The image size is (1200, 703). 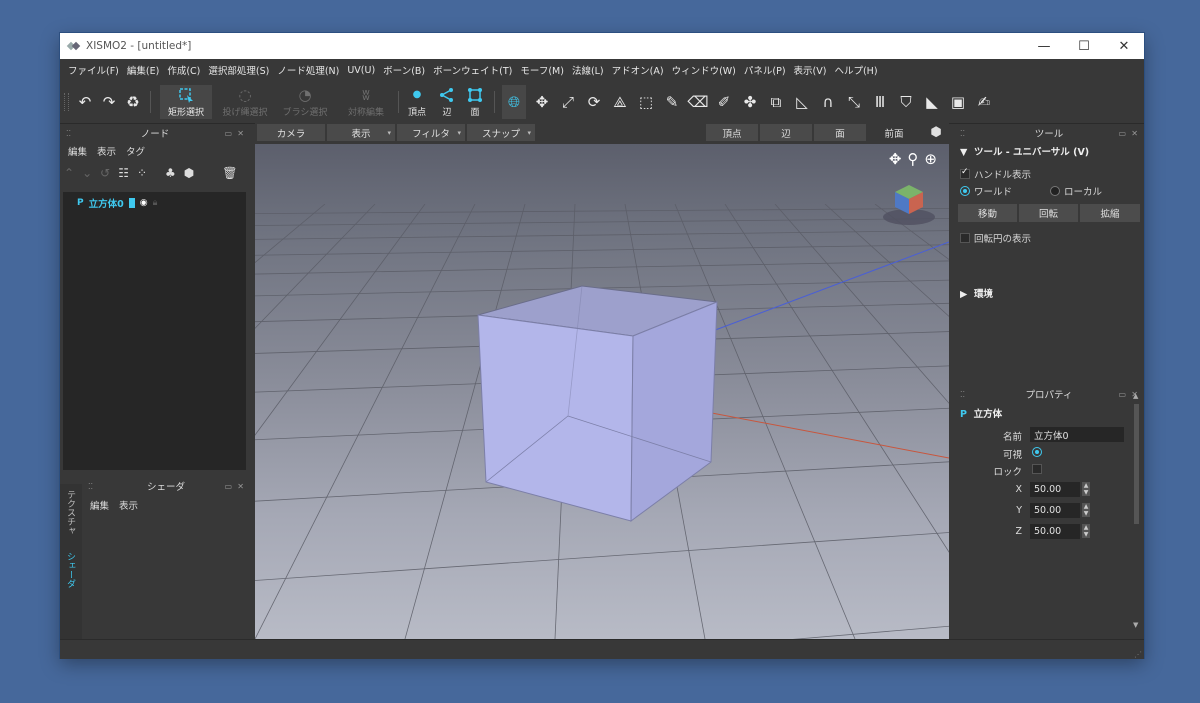 I want to click on film-tool-button: ▣, so click(x=958, y=102).